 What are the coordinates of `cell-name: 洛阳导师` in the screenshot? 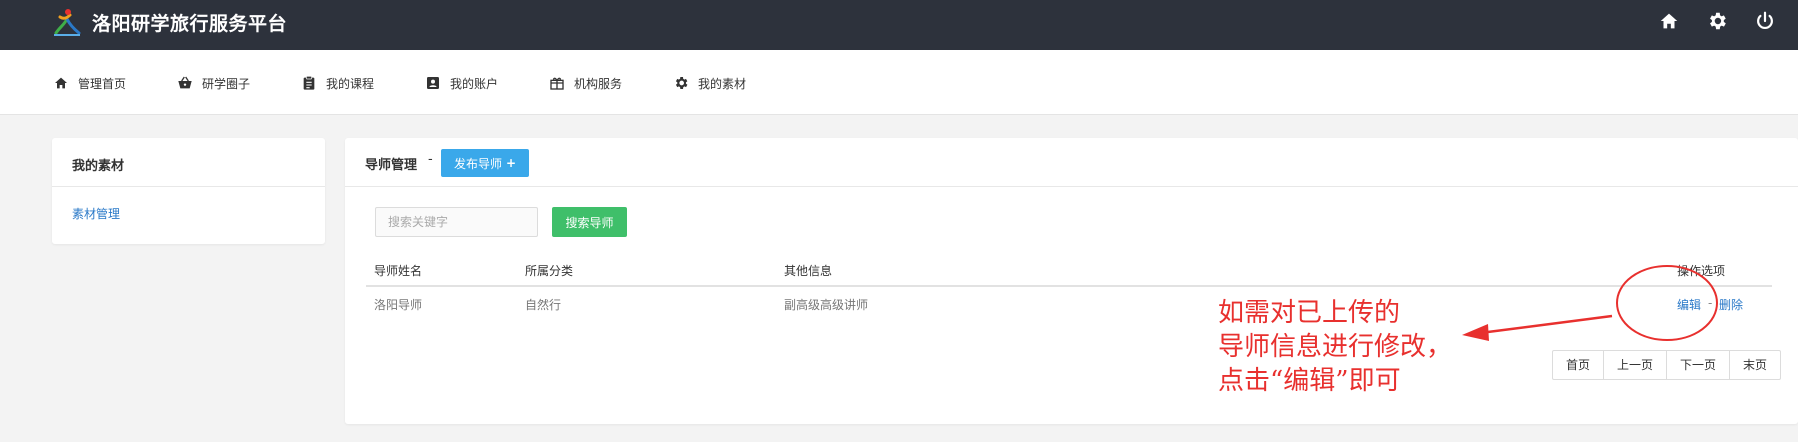 It's located at (398, 305).